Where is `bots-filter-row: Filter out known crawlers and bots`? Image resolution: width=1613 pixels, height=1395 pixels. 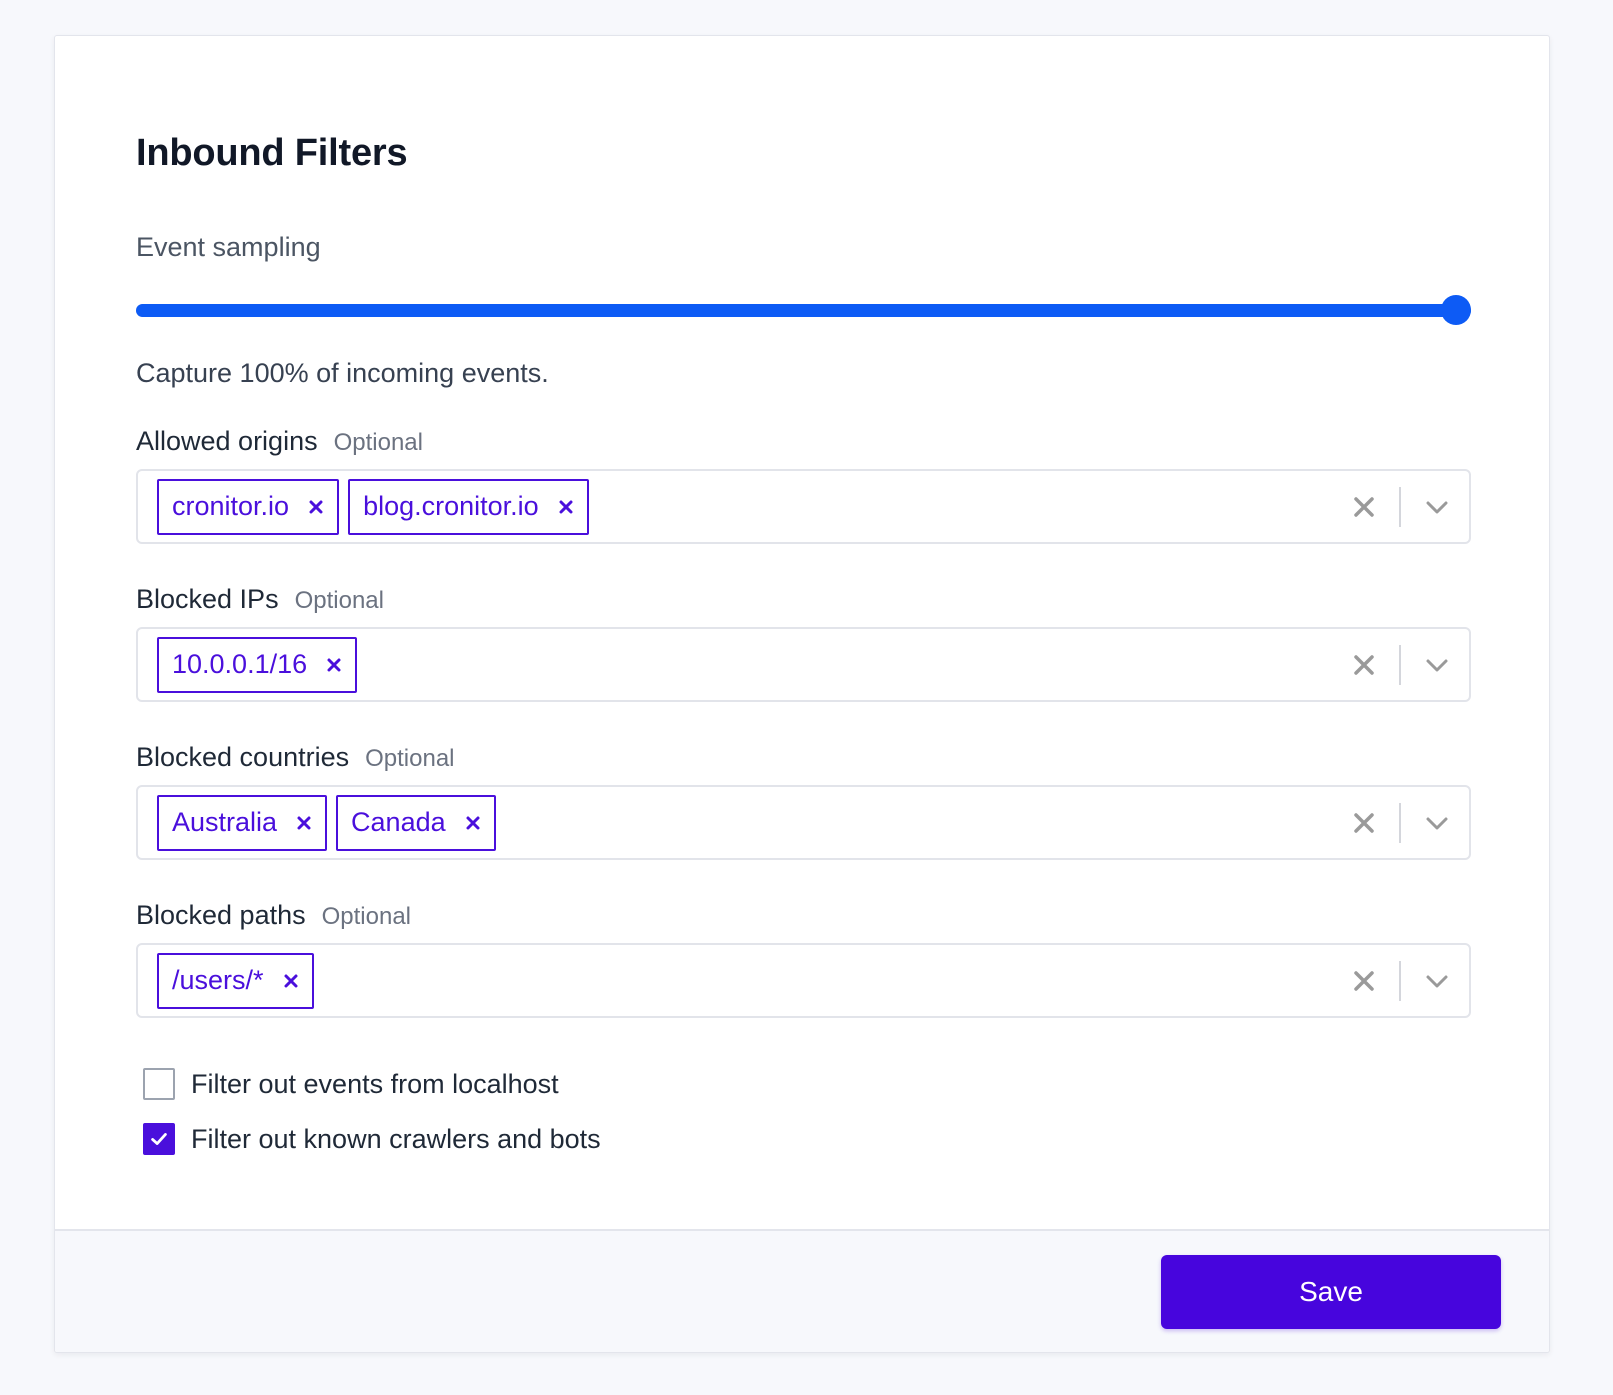
bots-filter-row: Filter out known crawlers and bots is located at coordinates (372, 1139).